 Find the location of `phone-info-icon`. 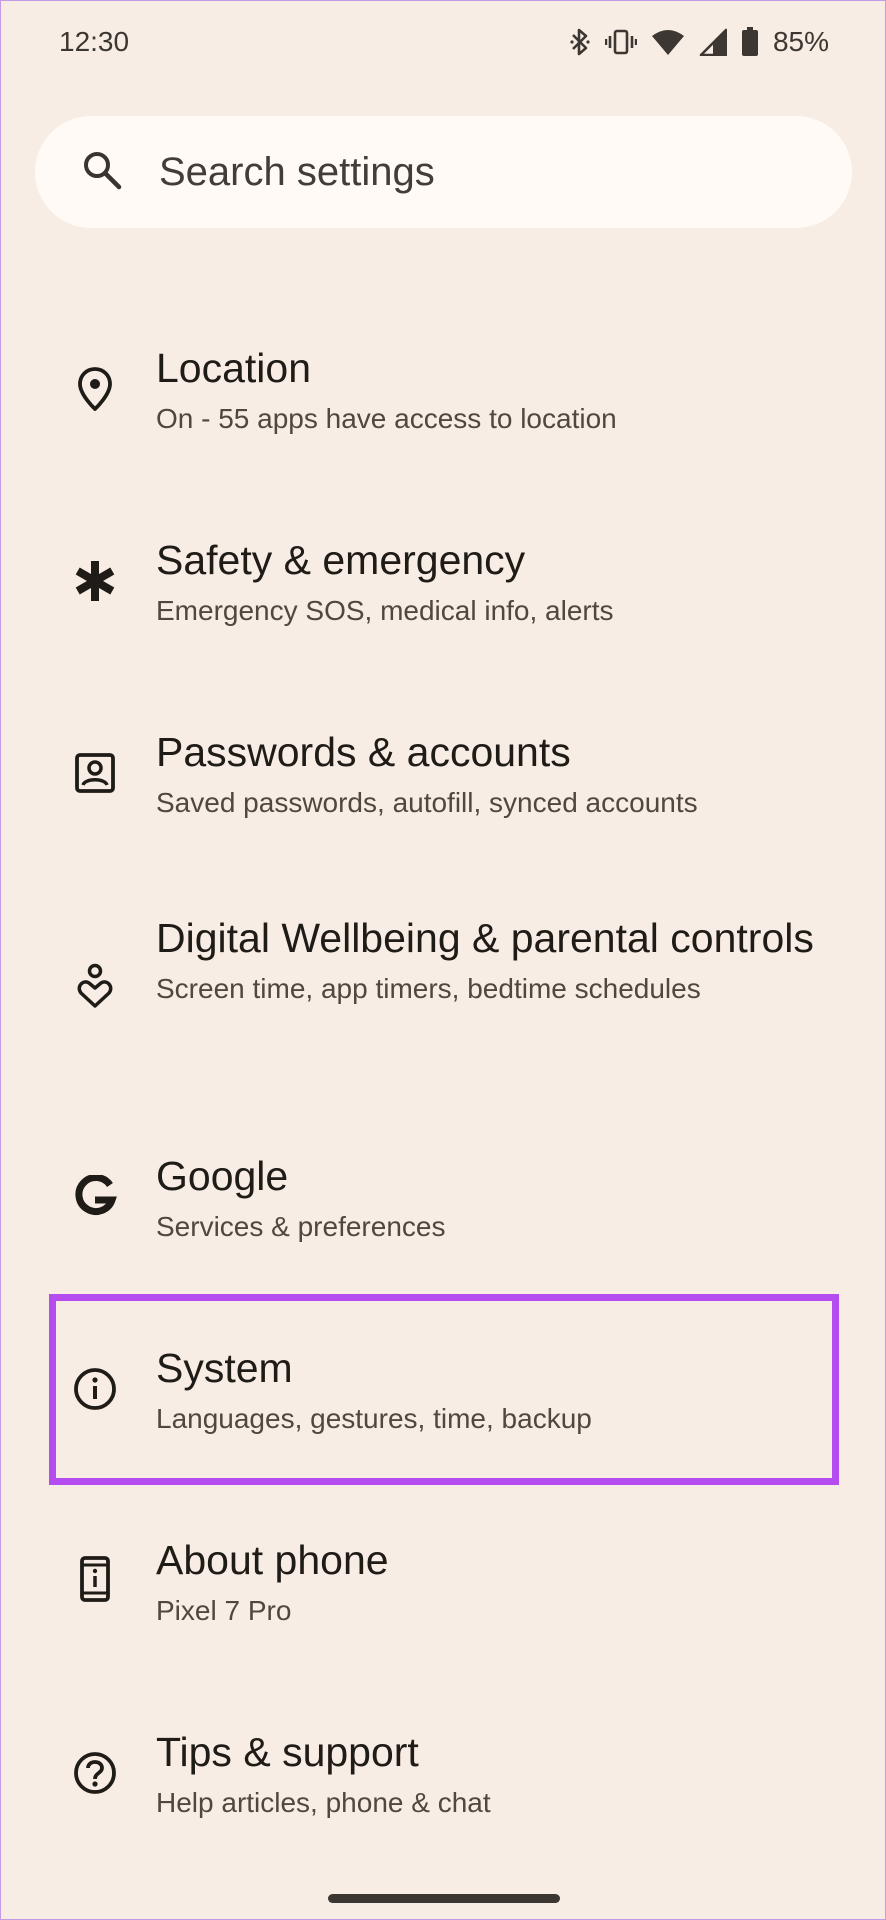

phone-info-icon is located at coordinates (95, 1579).